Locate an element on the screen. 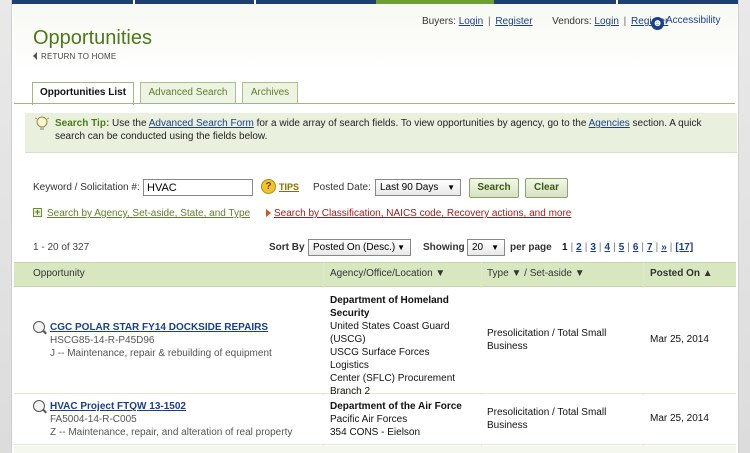 This screenshot has width=750, height=453. return-home-label: RETURN TO HOME is located at coordinates (79, 56).